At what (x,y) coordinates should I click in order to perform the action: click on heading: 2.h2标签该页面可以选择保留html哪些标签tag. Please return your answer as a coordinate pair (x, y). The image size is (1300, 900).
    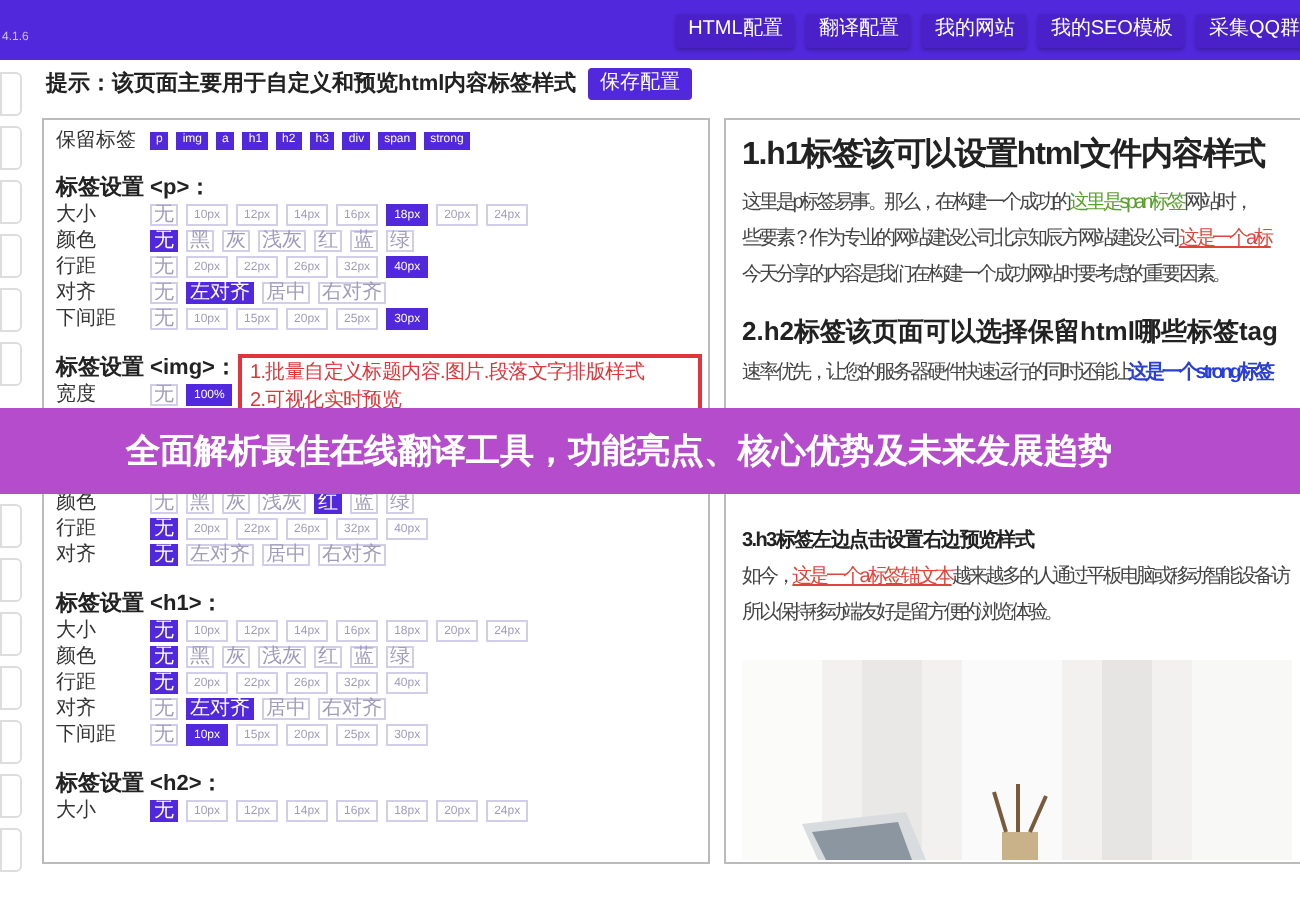
    Looking at the image, I should click on (1011, 332).